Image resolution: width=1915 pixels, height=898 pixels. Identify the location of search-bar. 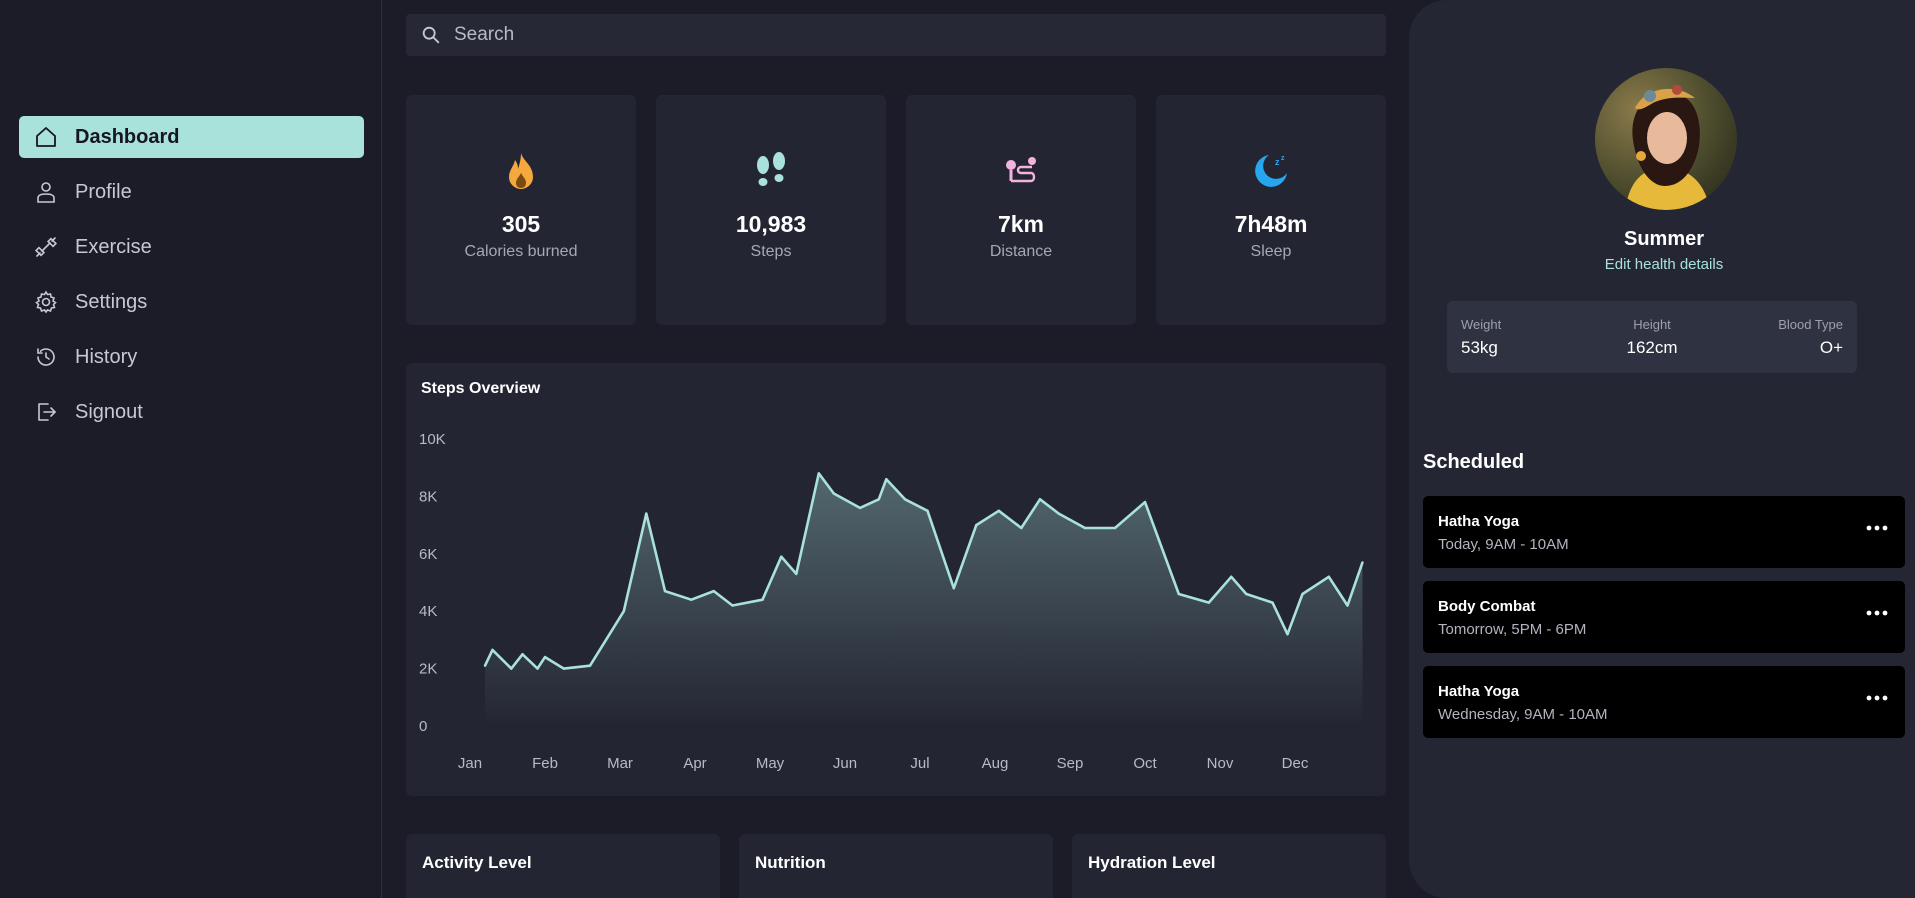
(896, 35).